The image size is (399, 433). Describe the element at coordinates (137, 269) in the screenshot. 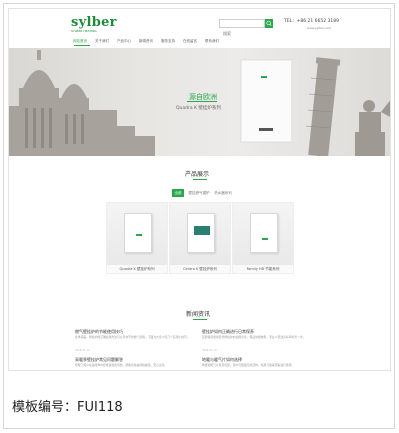

I see `product-caption: Quadra K 壁挂炉系列` at that location.